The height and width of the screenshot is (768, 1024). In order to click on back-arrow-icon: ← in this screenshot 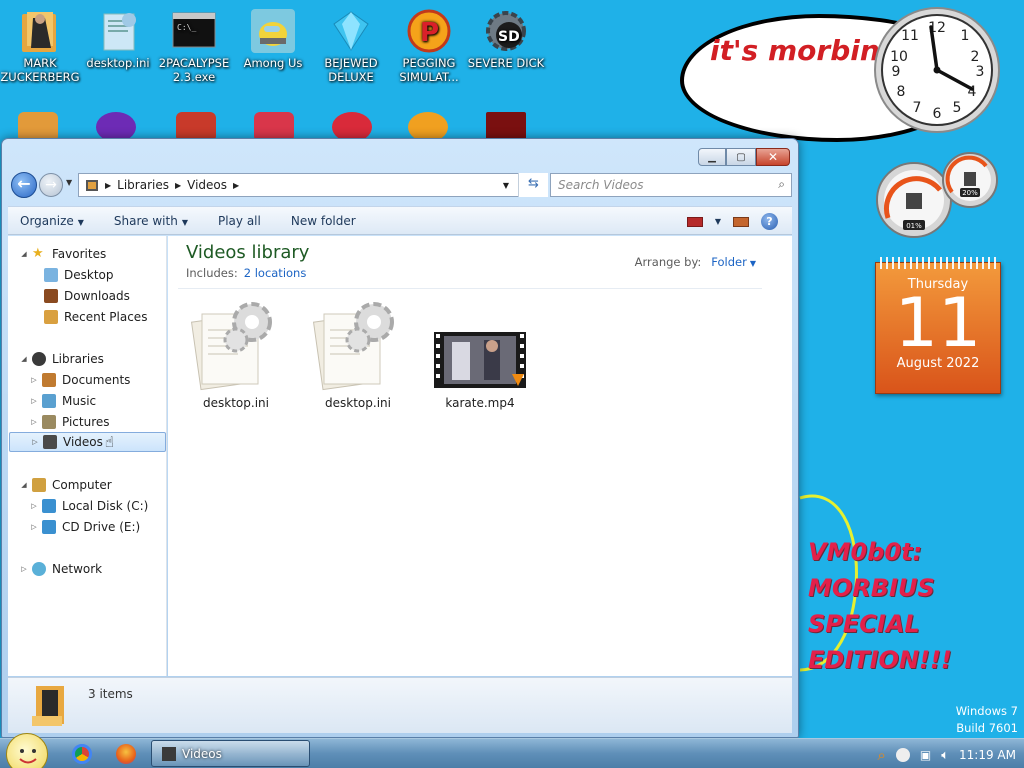, I will do `click(24, 183)`.